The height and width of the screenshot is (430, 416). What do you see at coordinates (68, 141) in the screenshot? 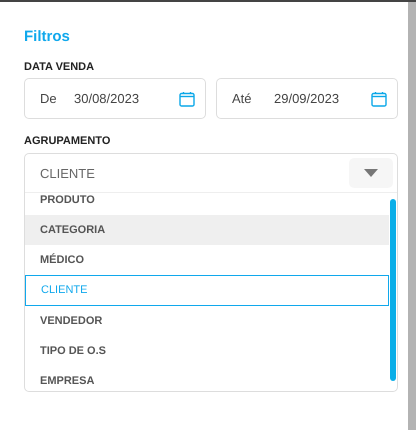
I see `field-label: AGRUPAMENTO` at bounding box center [68, 141].